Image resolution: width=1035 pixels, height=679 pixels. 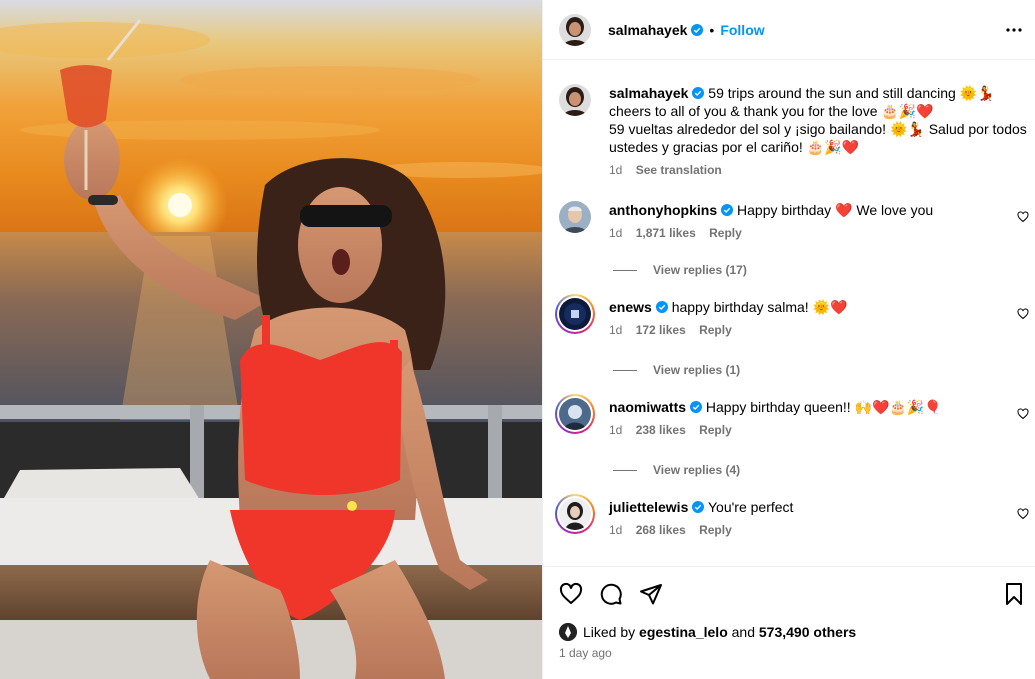 I want to click on comment-meta: 1d 268 likes Reply, so click(x=810, y=530).